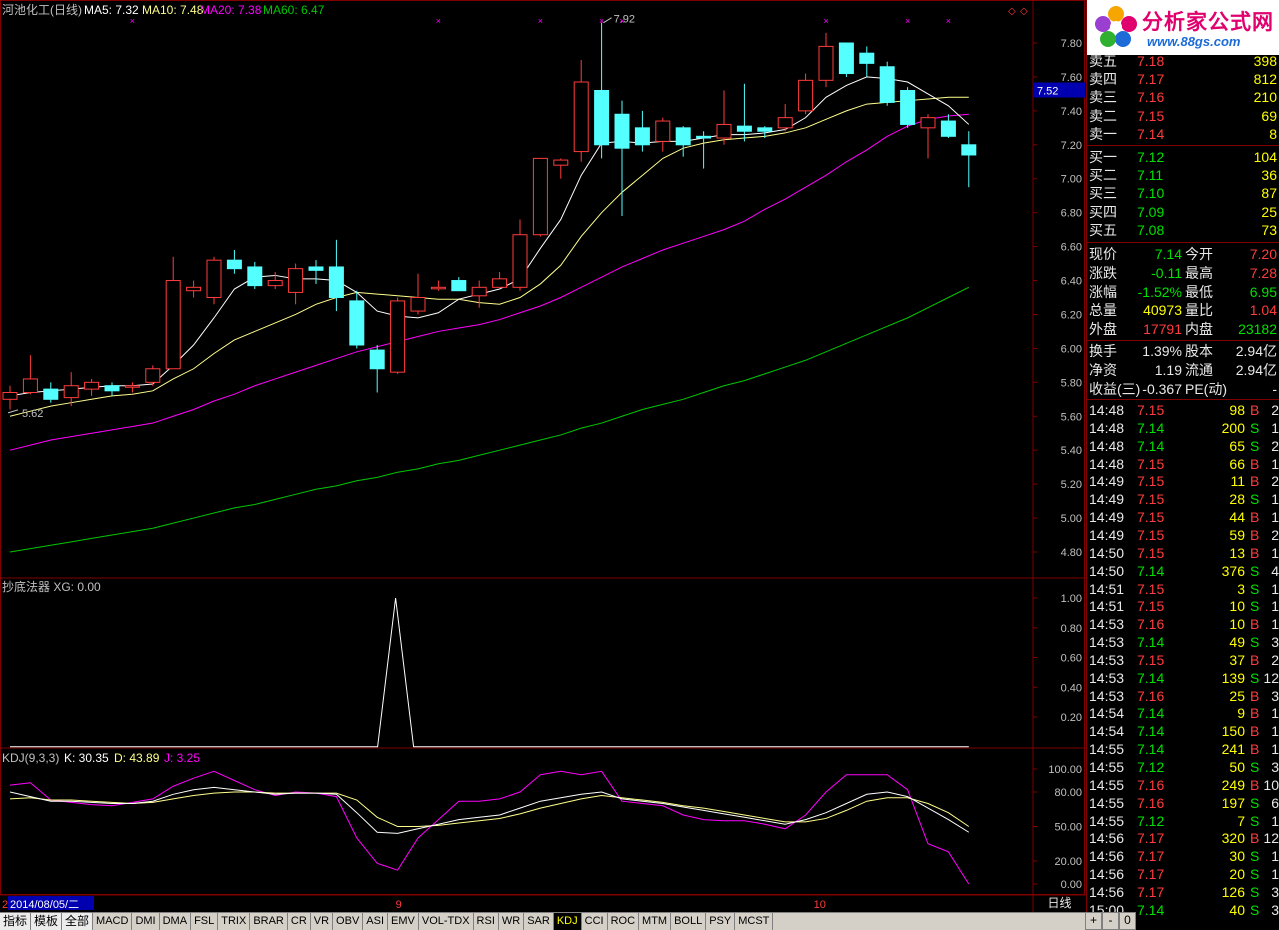 The image size is (1279, 930). I want to click on tab-cci: CCI, so click(595, 921).